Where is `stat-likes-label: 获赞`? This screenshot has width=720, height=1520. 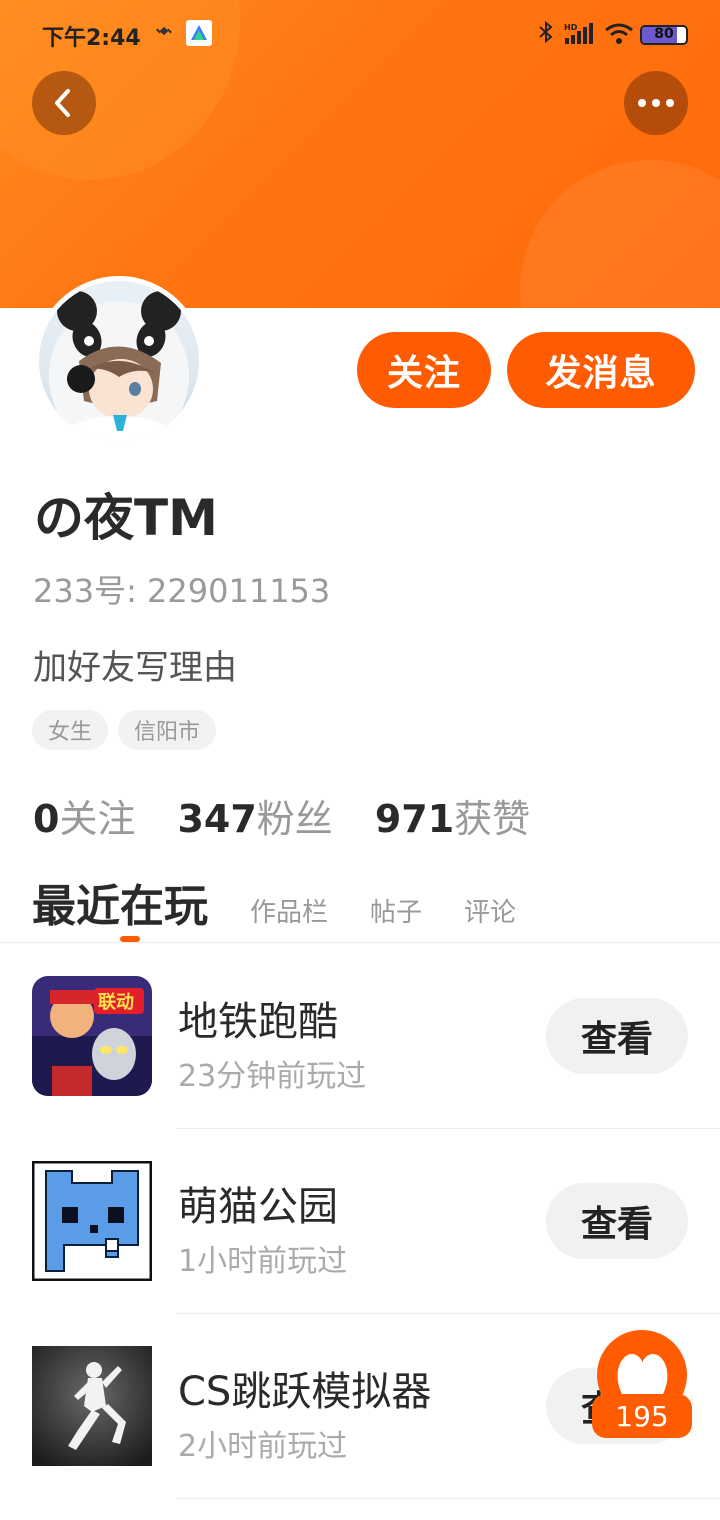
stat-likes-label: 获赞 is located at coordinates (492, 819).